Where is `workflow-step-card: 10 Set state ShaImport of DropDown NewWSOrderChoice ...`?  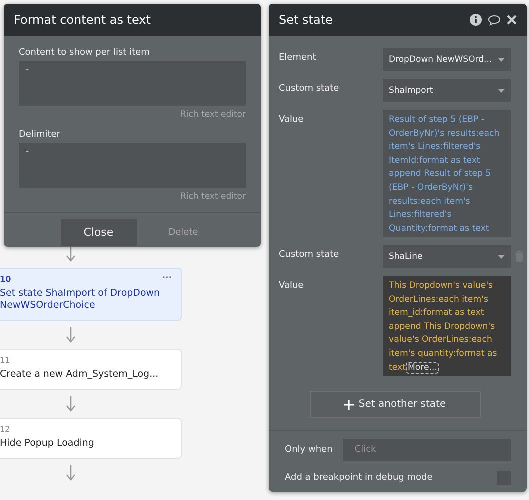 workflow-step-card: 10 Set state ShaImport of DropDown NewWSOrderChoice ... is located at coordinates (91, 294).